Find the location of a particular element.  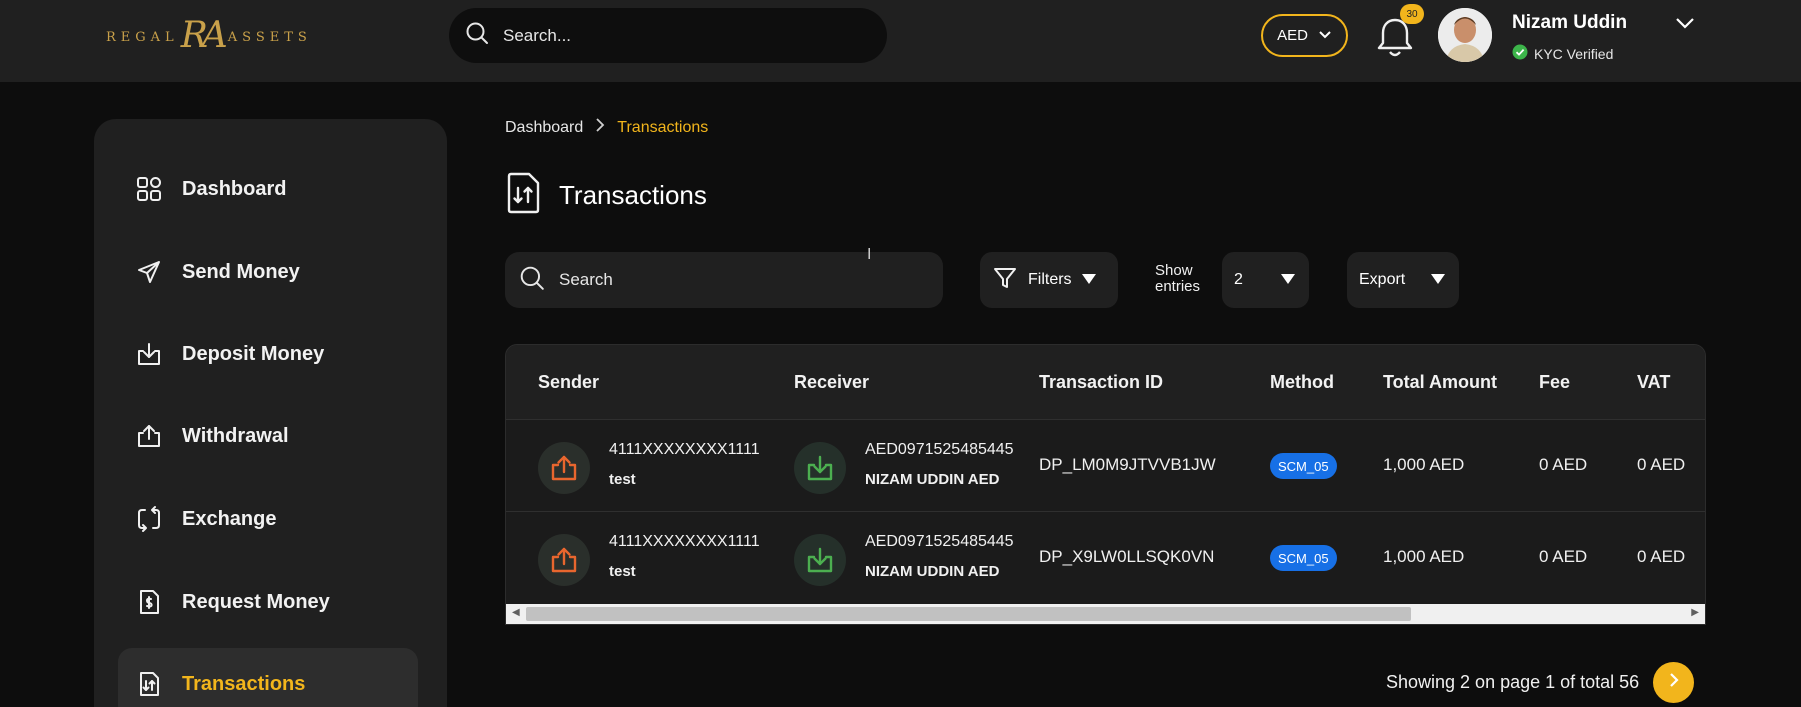

download-tray-icon is located at coordinates (149, 354).